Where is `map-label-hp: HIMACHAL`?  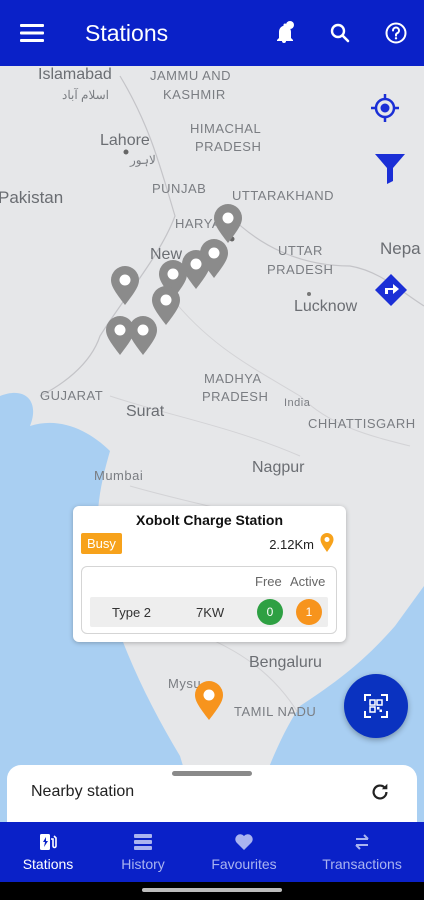
map-label-hp: HIMACHAL is located at coordinates (226, 128).